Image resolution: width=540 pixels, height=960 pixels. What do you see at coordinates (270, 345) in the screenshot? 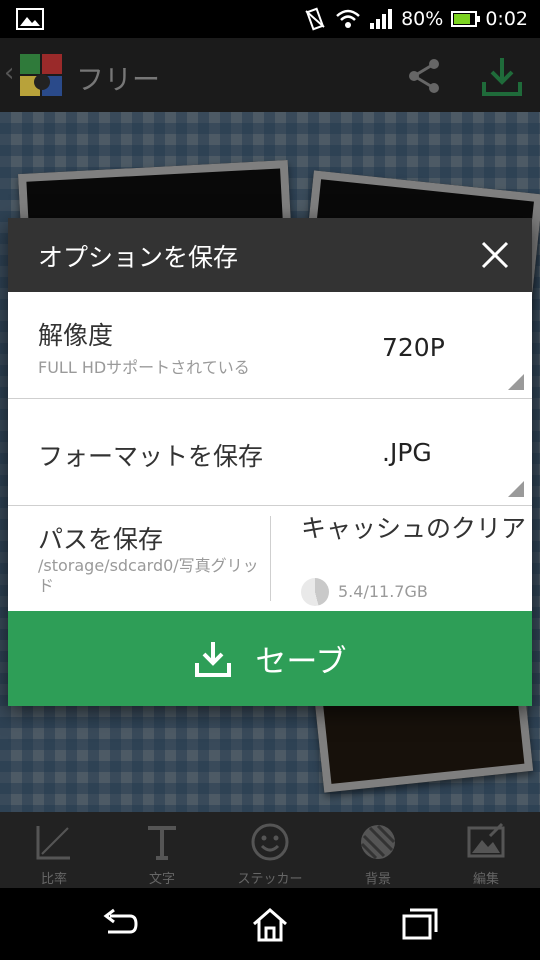
I see `resolution-row: 解像度 FULL HDサポートされている 720P` at bounding box center [270, 345].